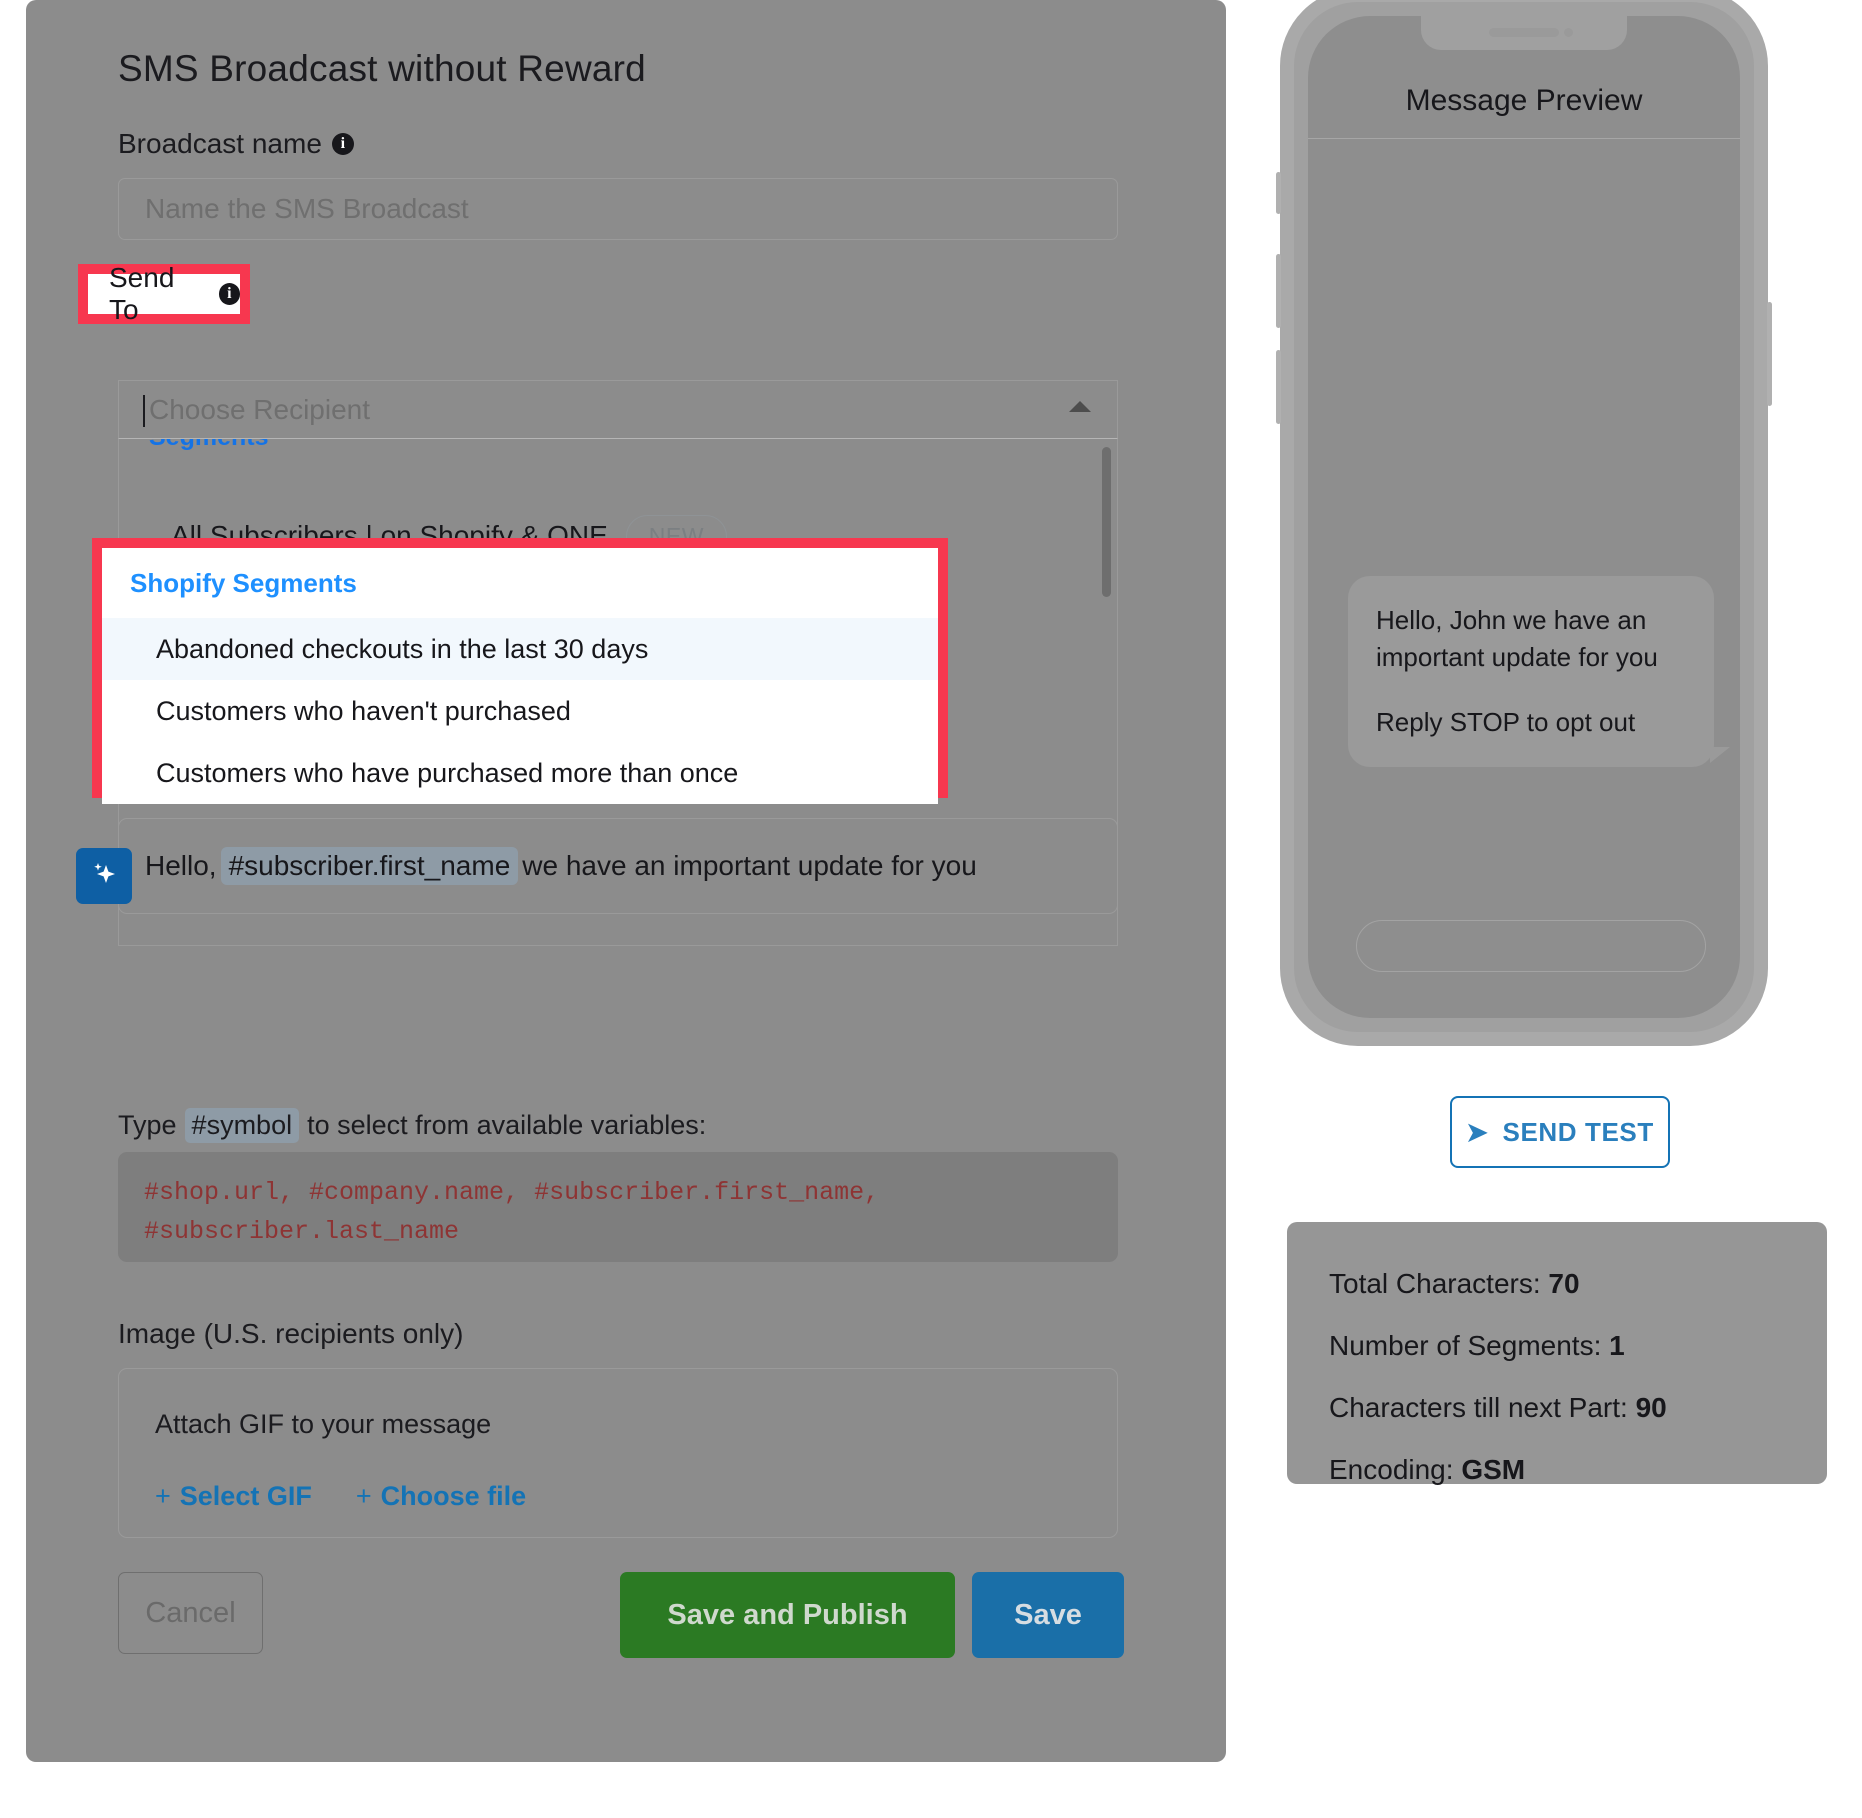  Describe the element at coordinates (1524, 138) in the screenshot. I see `divider` at that location.